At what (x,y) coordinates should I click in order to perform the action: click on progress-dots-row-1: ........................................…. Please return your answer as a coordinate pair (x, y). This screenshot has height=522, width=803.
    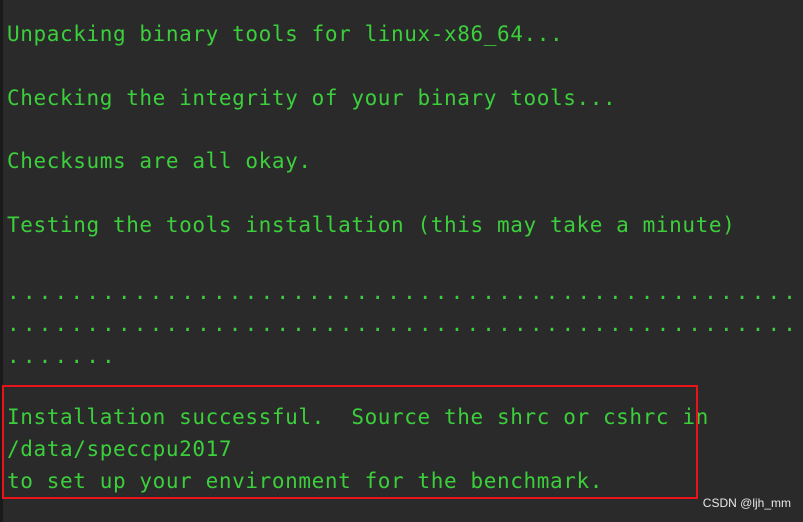
    Looking at the image, I should click on (405, 292).